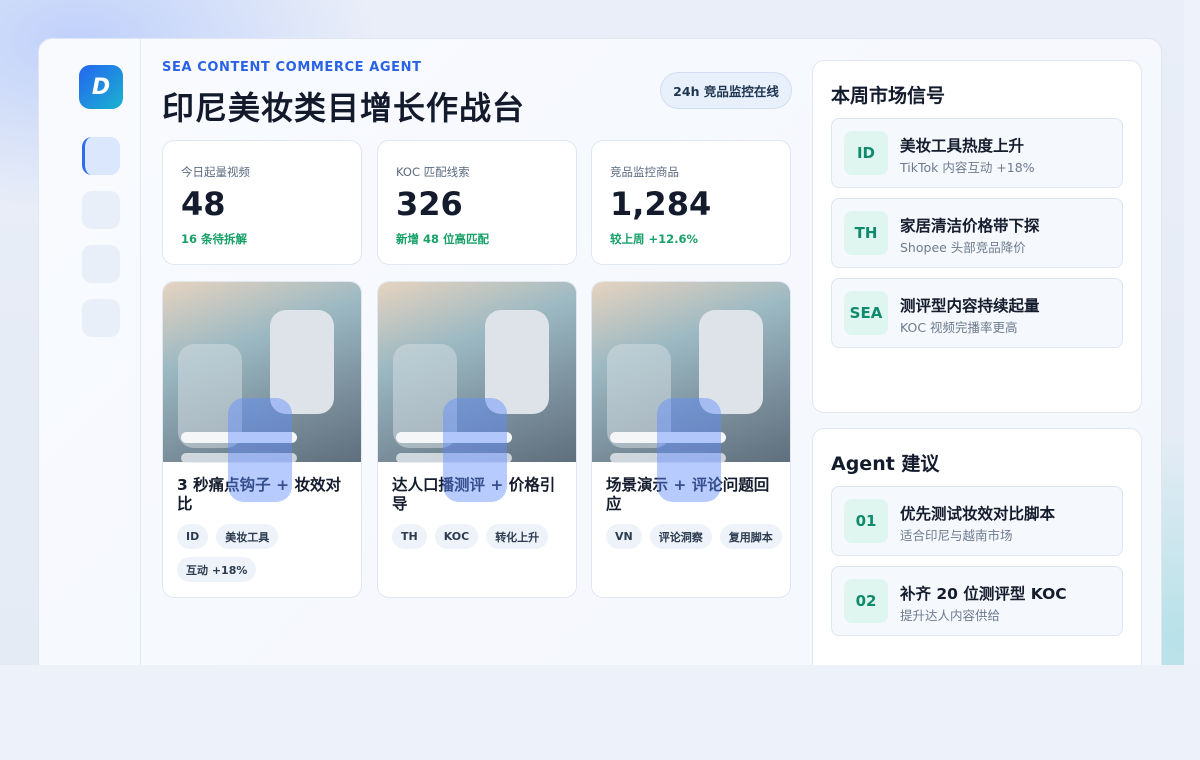 This screenshot has width=1200, height=760. I want to click on signal-item: TH 家居清洁价格带下探 Shopee 头部竞品降价, so click(977, 233).